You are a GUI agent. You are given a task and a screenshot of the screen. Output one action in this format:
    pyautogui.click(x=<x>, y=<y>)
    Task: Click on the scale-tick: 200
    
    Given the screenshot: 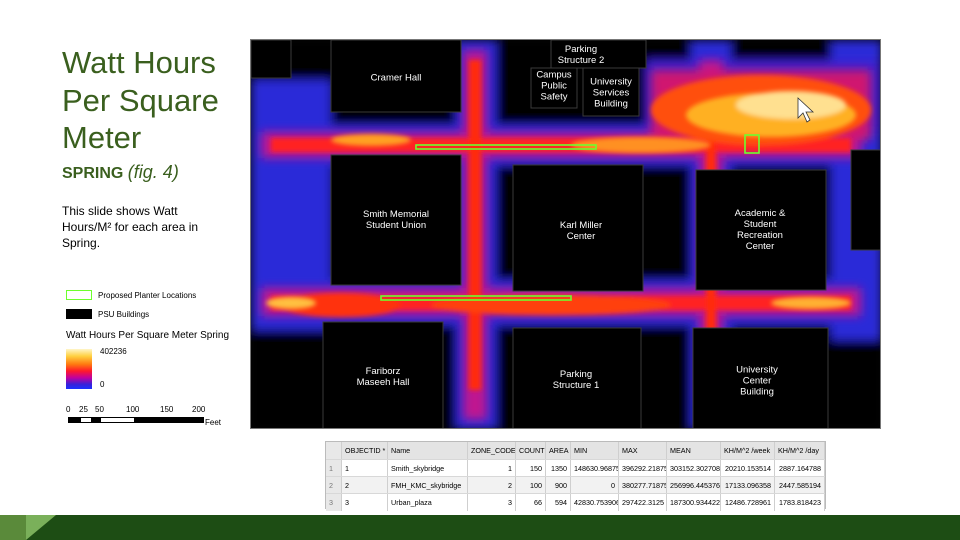 What is the action you would take?
    pyautogui.click(x=199, y=409)
    